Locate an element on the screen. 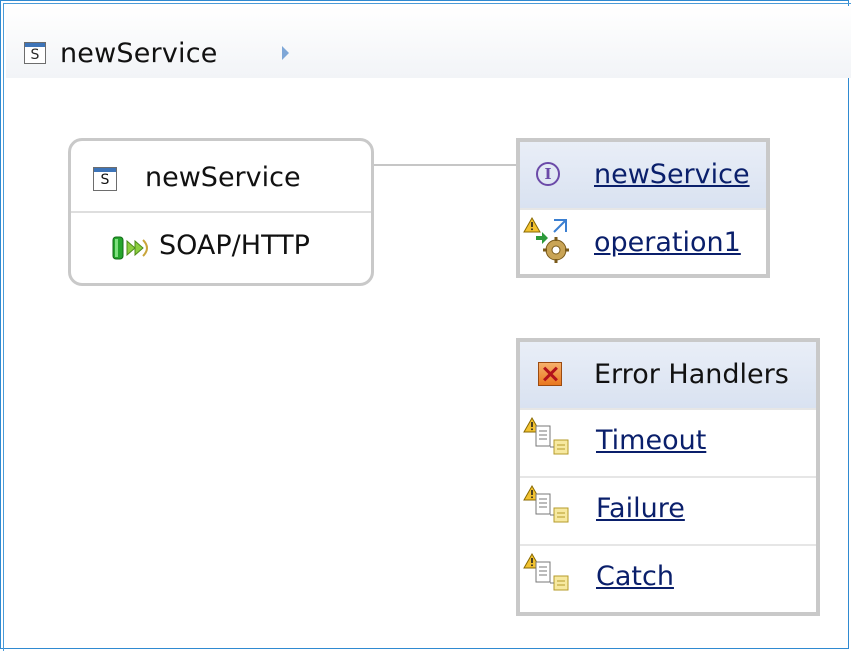 The height and width of the screenshot is (651, 851). service-header: S newService is located at coordinates (221, 177).